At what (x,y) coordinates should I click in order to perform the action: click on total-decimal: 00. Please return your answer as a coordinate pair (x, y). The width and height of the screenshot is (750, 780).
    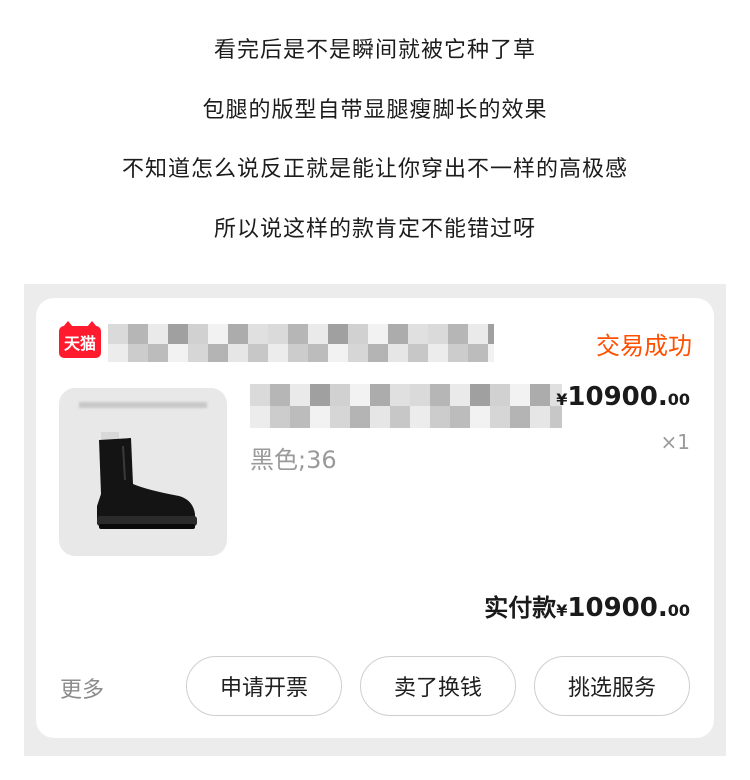
    Looking at the image, I should click on (678, 610).